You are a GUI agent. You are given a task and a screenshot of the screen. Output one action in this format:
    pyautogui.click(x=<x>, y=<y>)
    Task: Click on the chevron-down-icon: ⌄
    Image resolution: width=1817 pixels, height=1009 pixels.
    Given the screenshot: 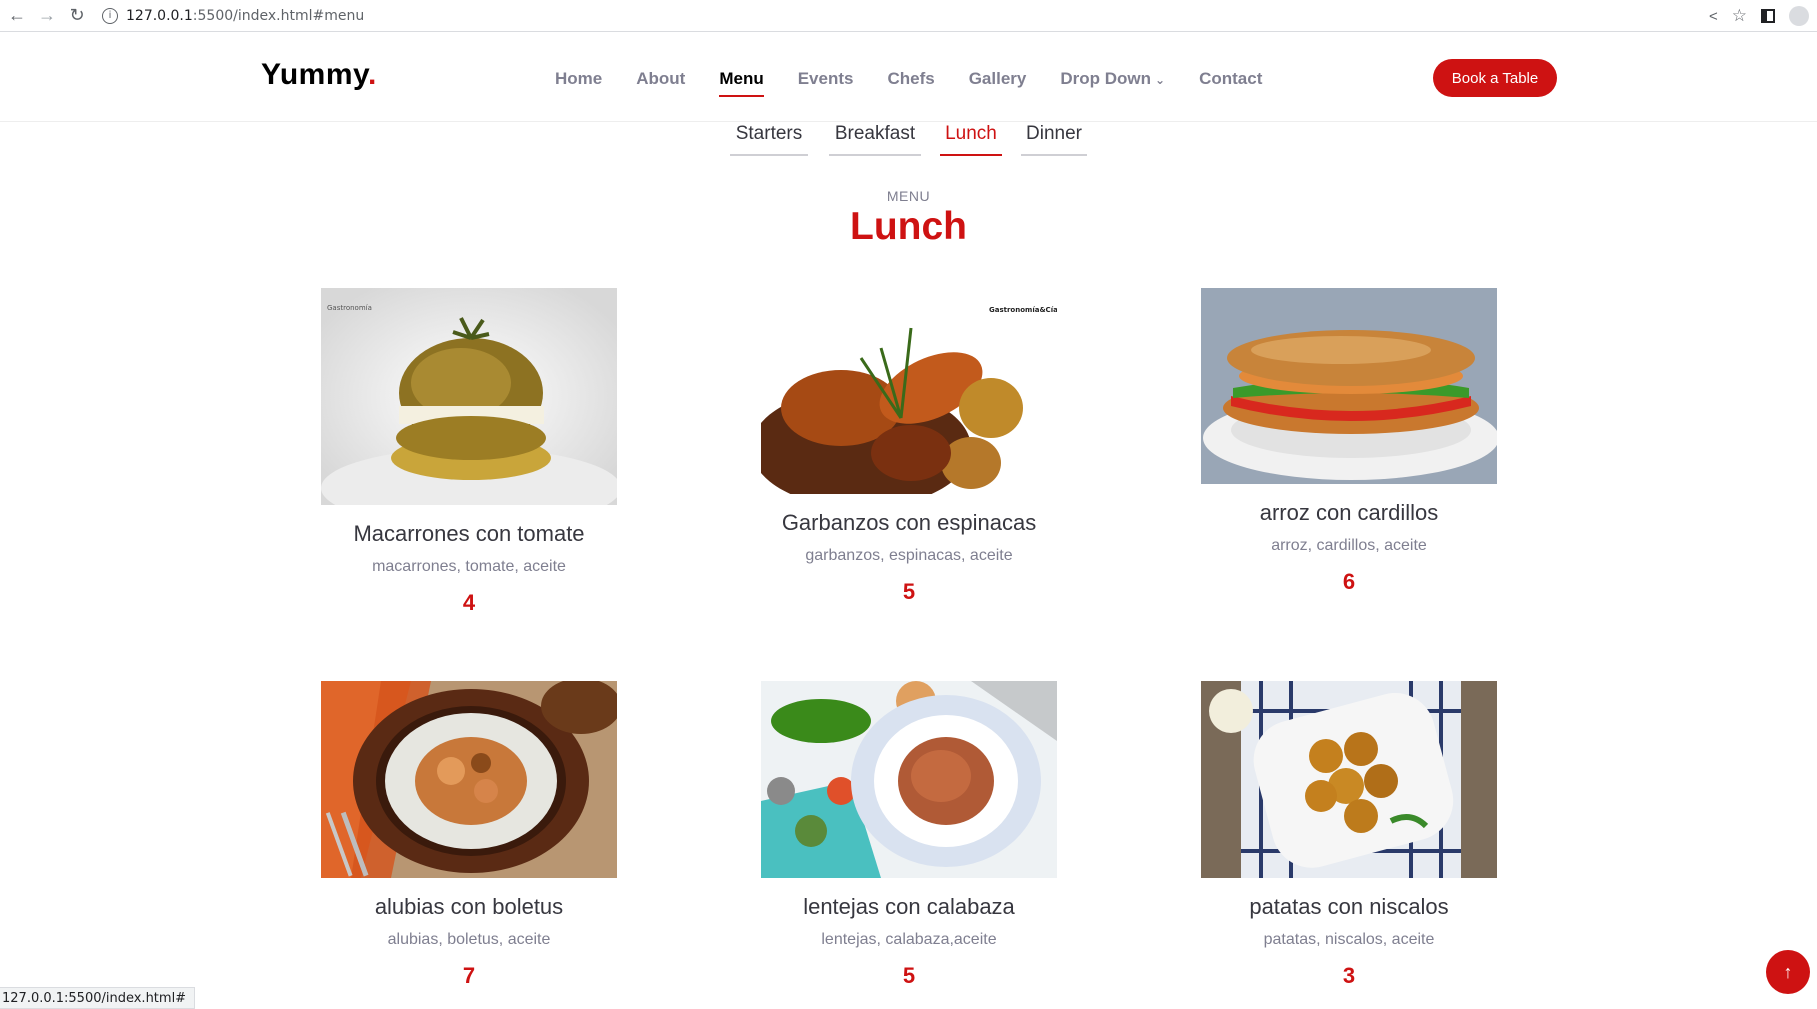 What is the action you would take?
    pyautogui.click(x=1160, y=80)
    